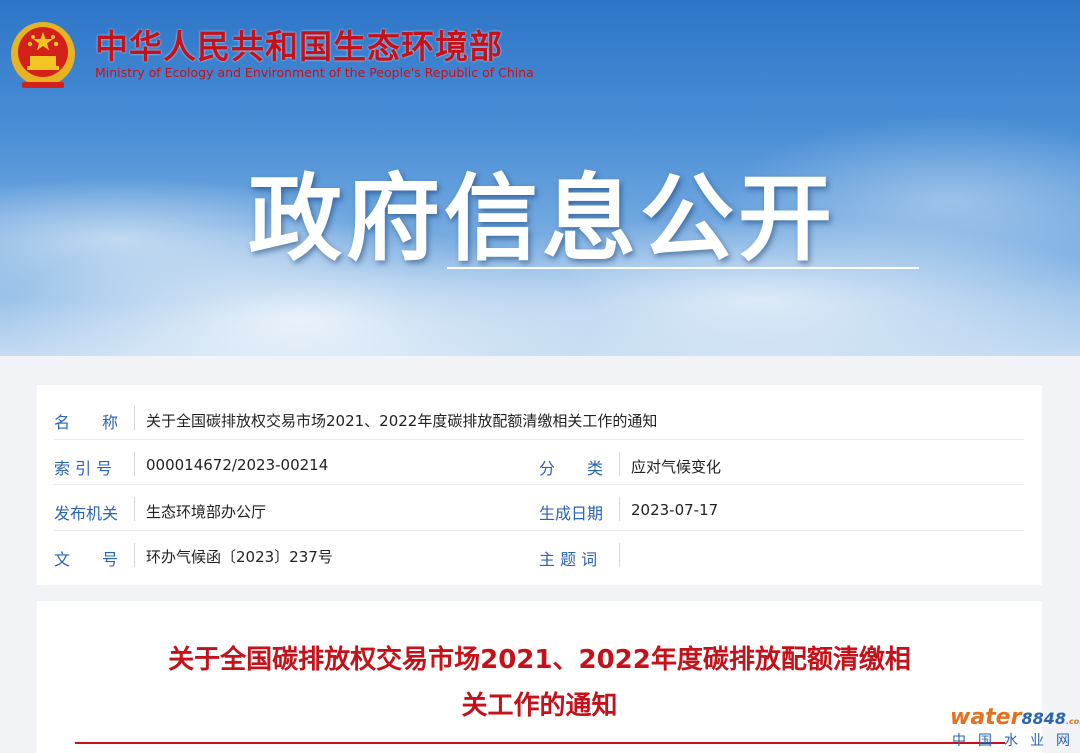  I want to click on section-title: 政府信息公开, so click(542, 219).